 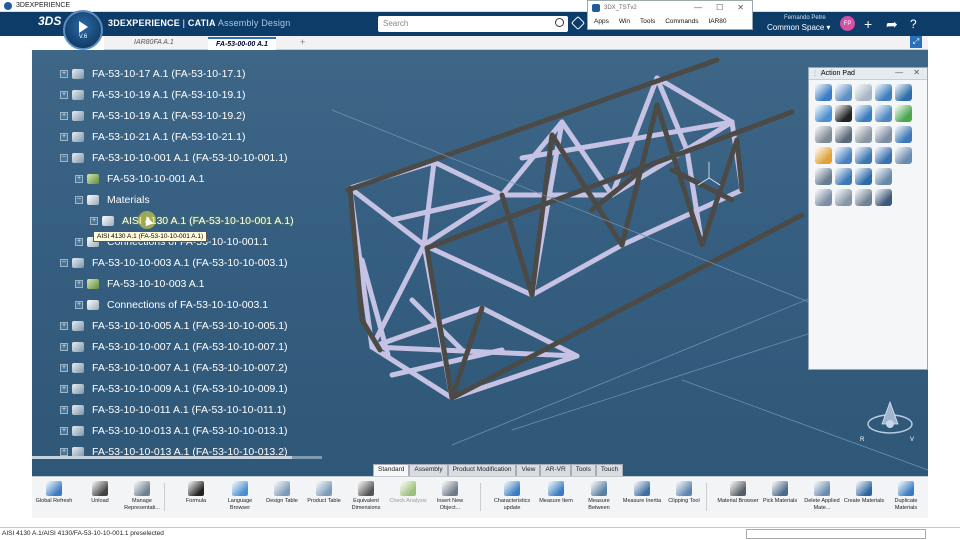 What do you see at coordinates (153, 116) in the screenshot?
I see `tree-node: + FA-53-10-19 A.1 (FA-53-10-19.2)` at bounding box center [153, 116].